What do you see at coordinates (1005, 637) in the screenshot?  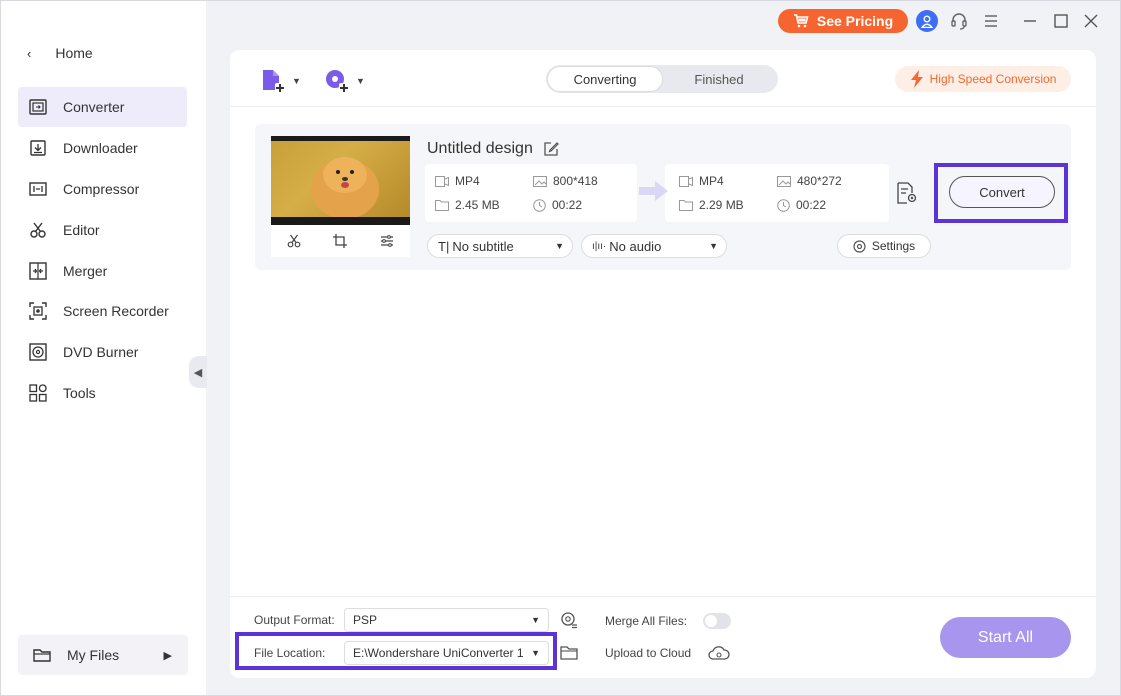 I see `start-all-button: Start All` at bounding box center [1005, 637].